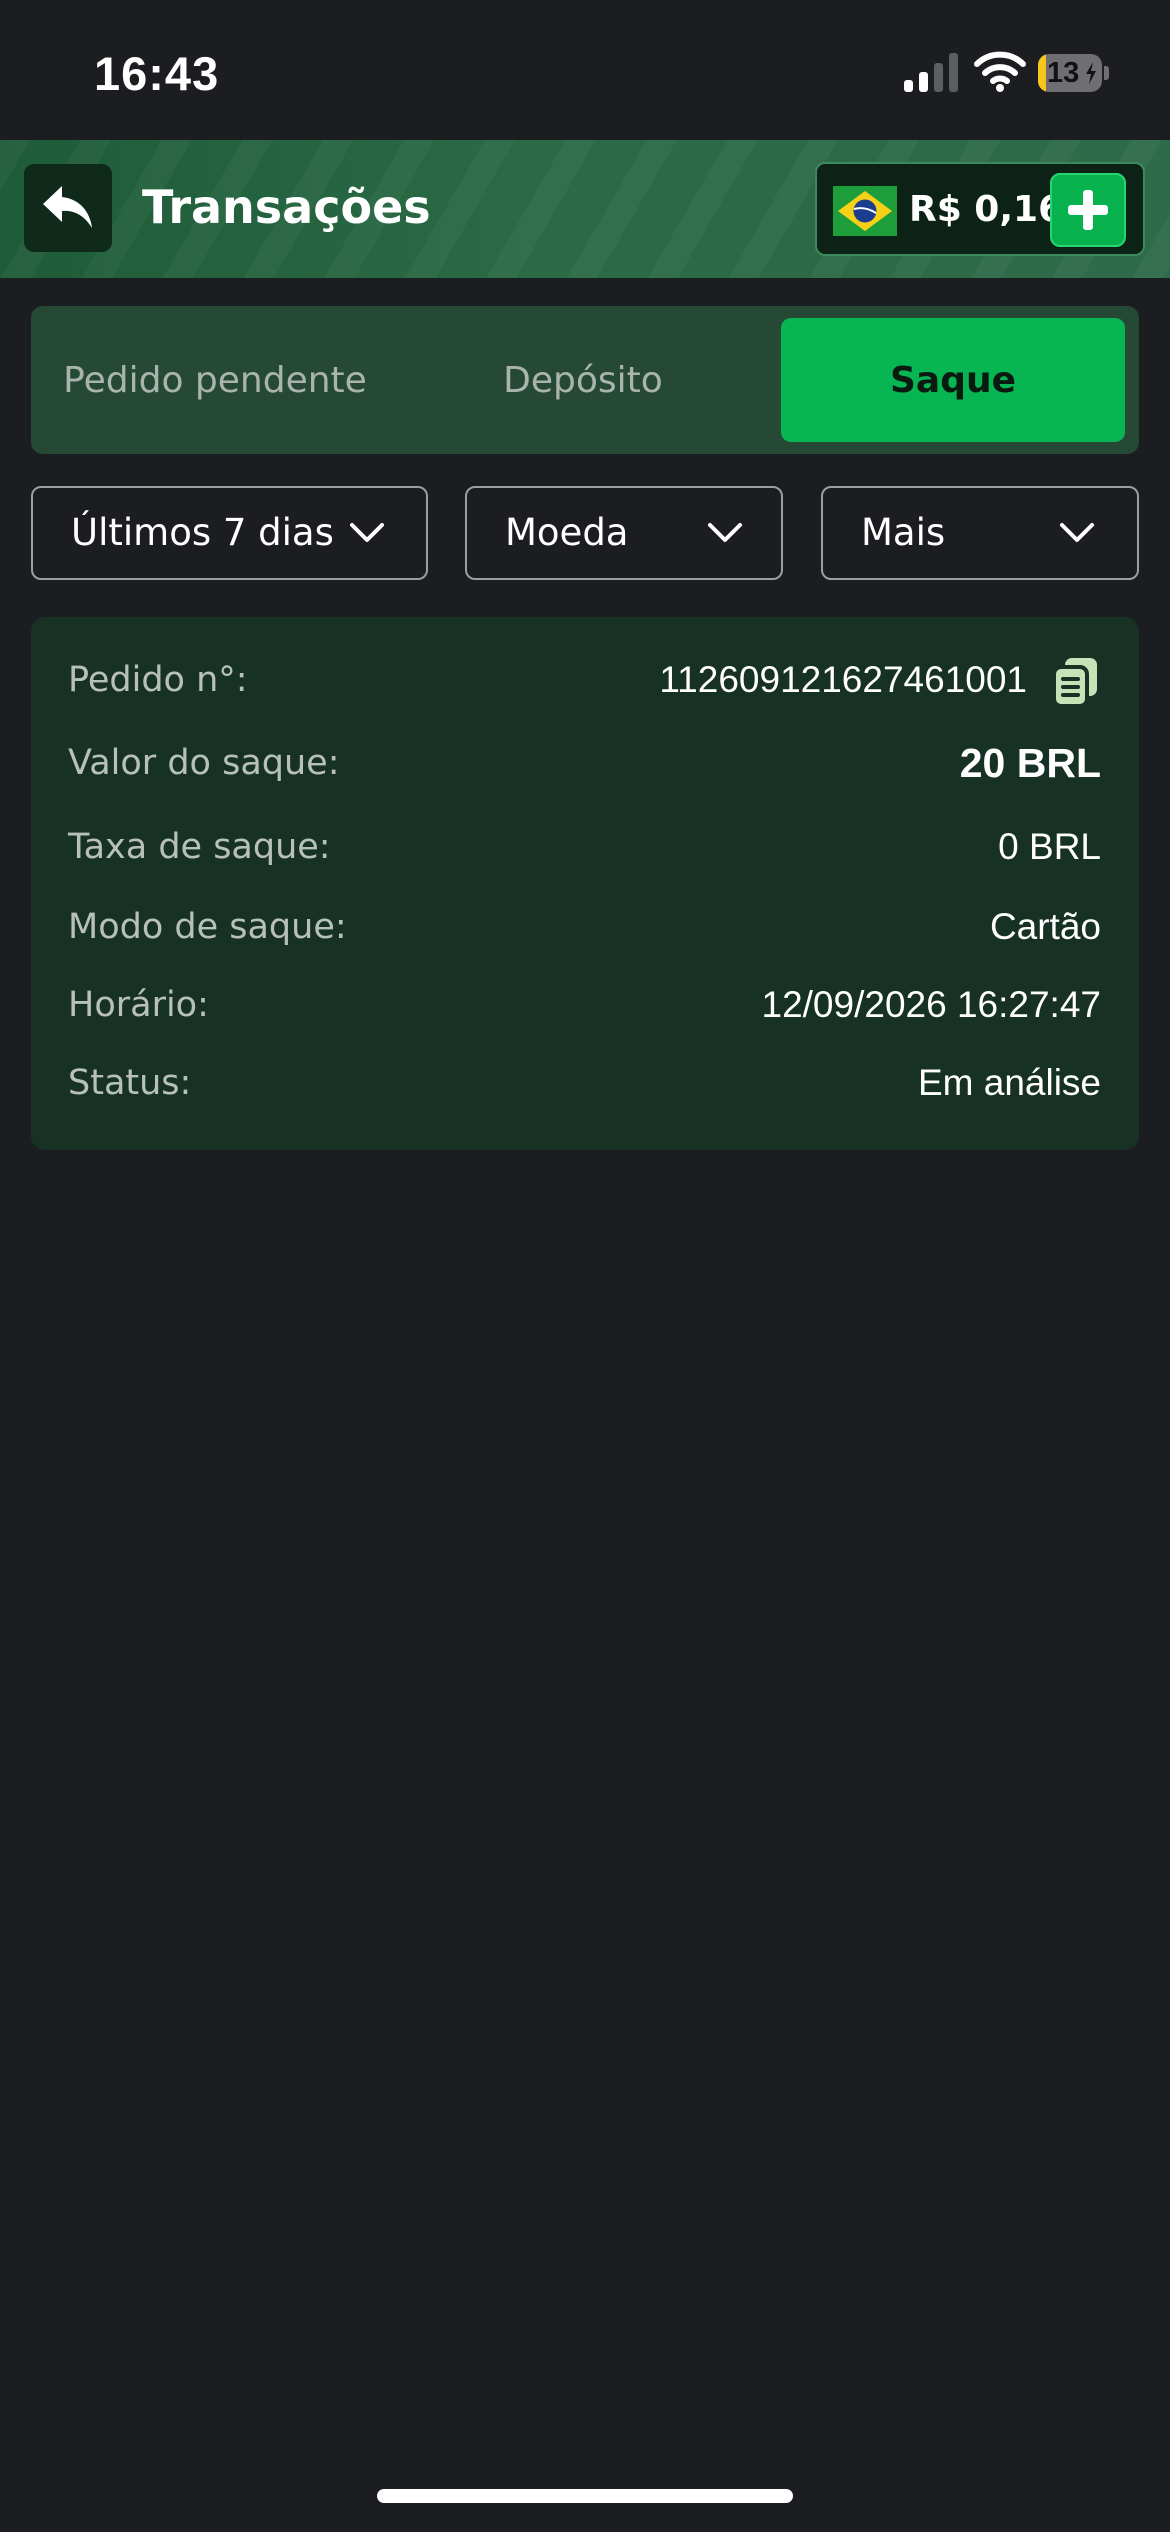 The image size is (1170, 2532). What do you see at coordinates (1000, 71) in the screenshot?
I see `wifi-icon` at bounding box center [1000, 71].